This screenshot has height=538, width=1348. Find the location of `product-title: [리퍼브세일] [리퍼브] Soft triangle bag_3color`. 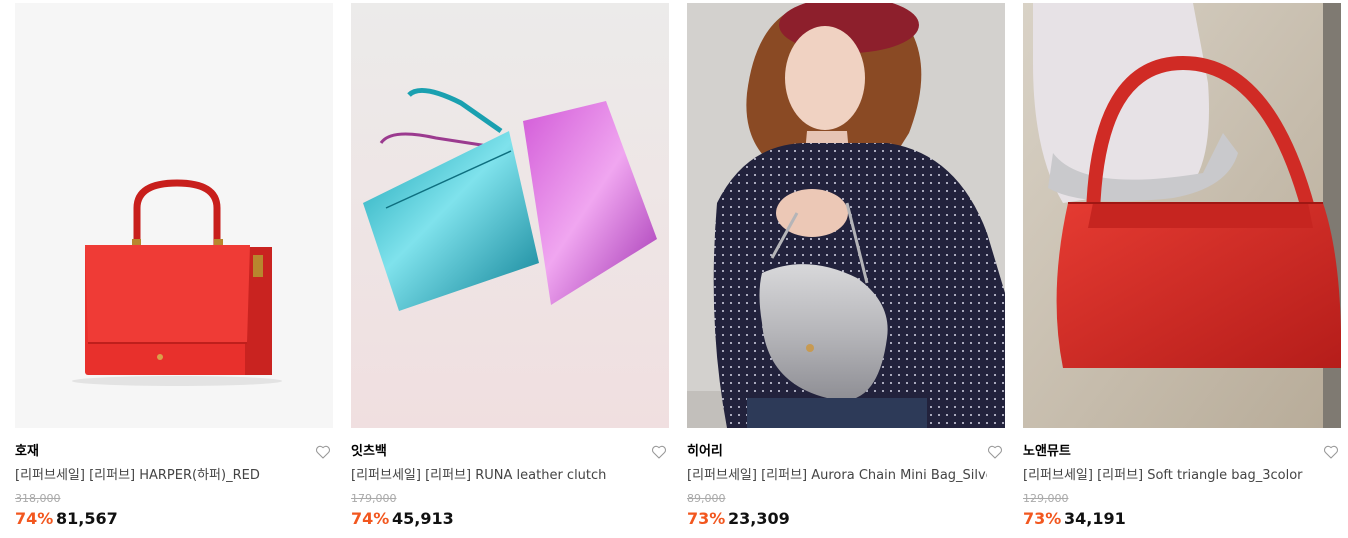

product-title: [리퍼브세일] [리퍼브] Soft triangle bag_3color is located at coordinates (1173, 476).